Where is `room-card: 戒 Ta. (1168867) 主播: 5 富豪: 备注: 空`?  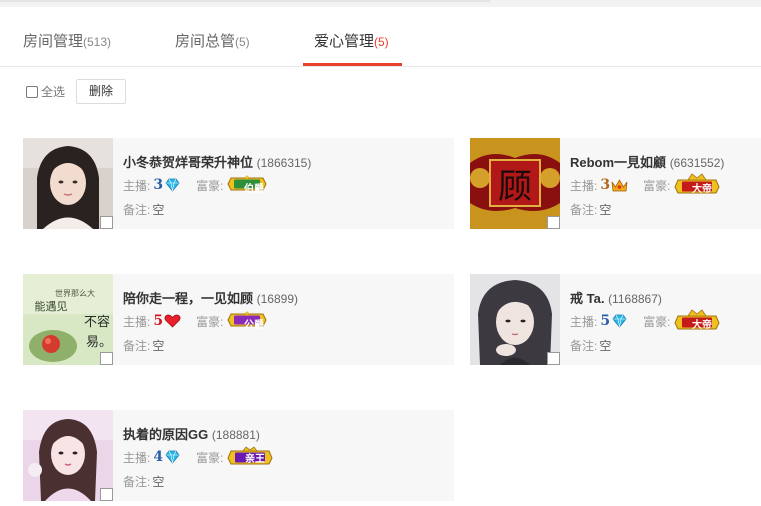
room-card: 戒 Ta. (1168867) 主播: 5 富豪: 备注: 空 is located at coordinates (615, 319).